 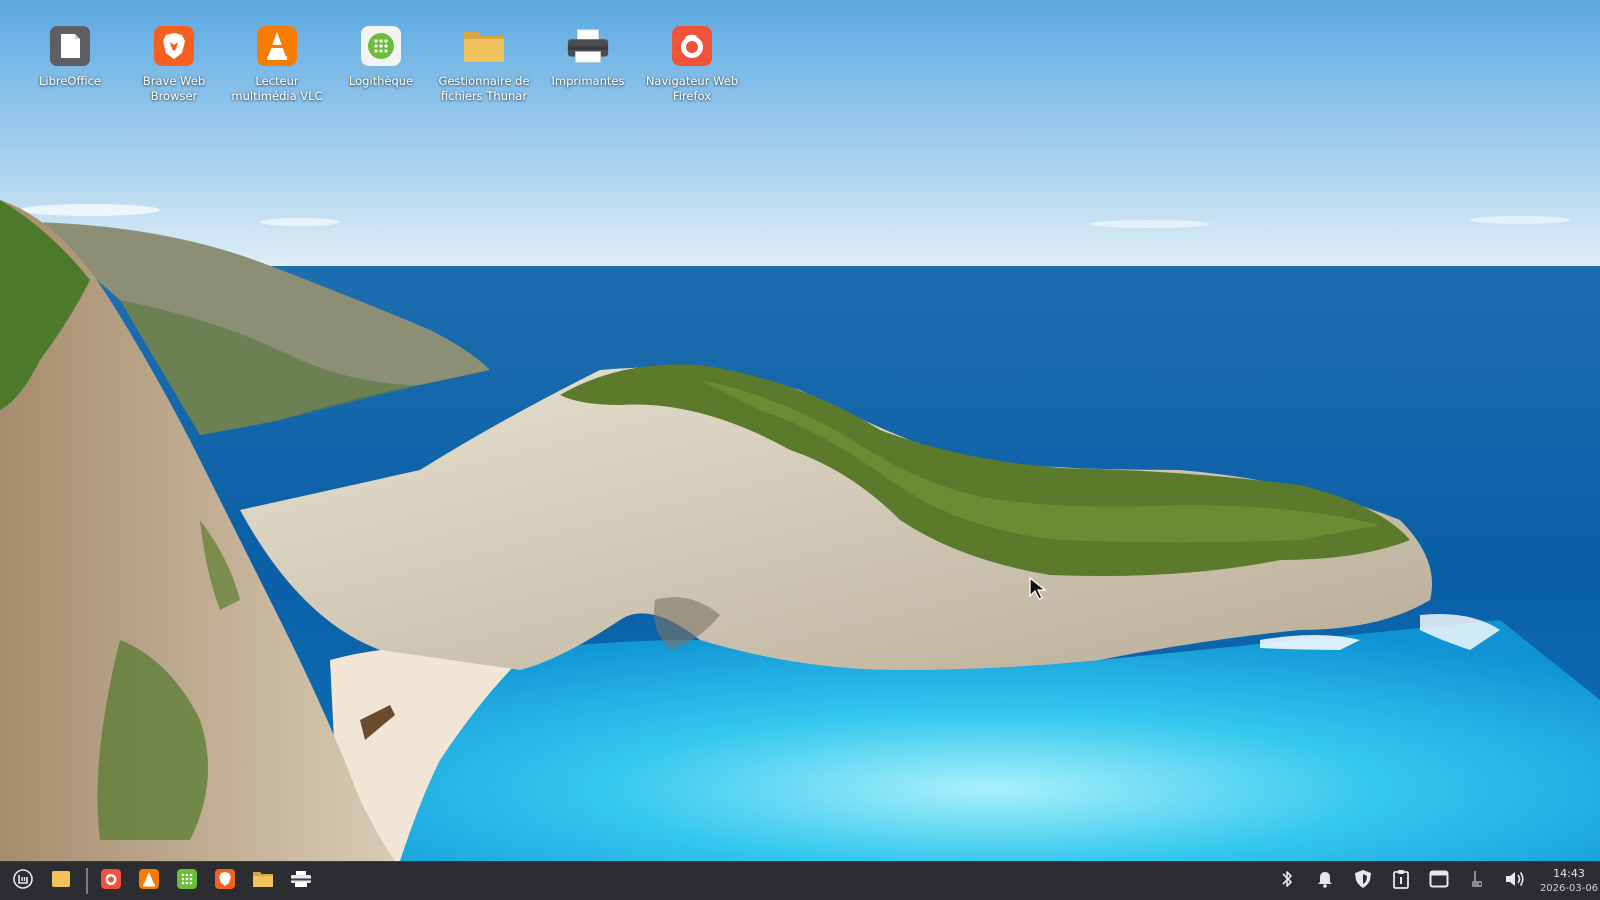 I want to click on menu-icon, so click(x=23, y=881).